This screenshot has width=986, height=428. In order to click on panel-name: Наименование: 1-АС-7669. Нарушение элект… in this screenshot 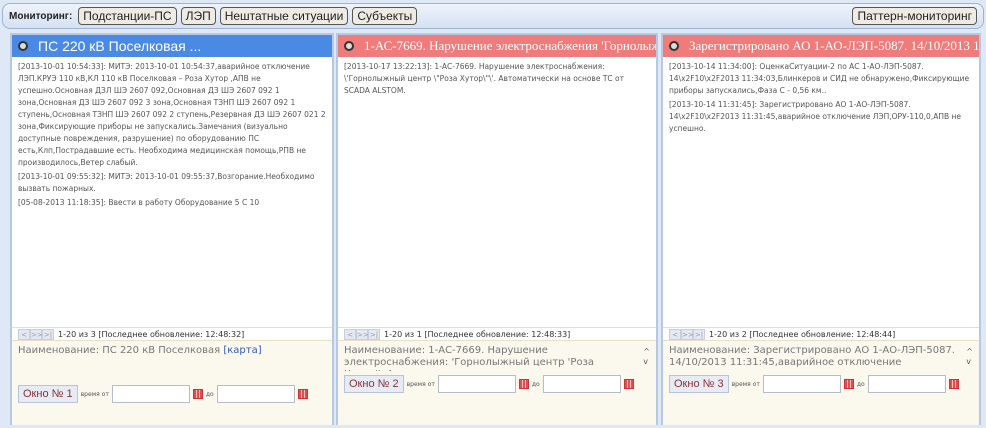, I will do `click(497, 358)`.